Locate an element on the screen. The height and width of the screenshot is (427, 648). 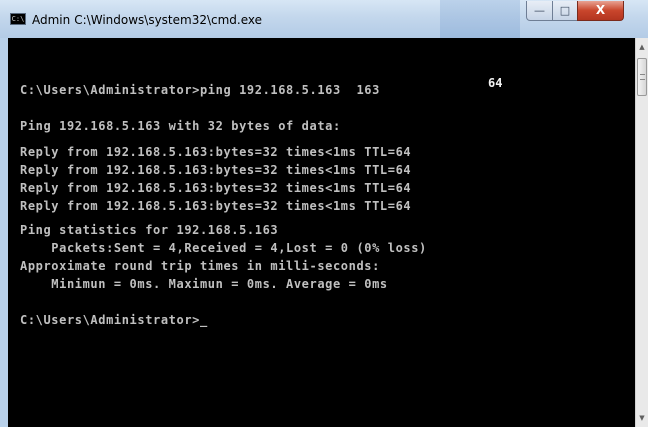
scroll-thumb is located at coordinates (642, 77).